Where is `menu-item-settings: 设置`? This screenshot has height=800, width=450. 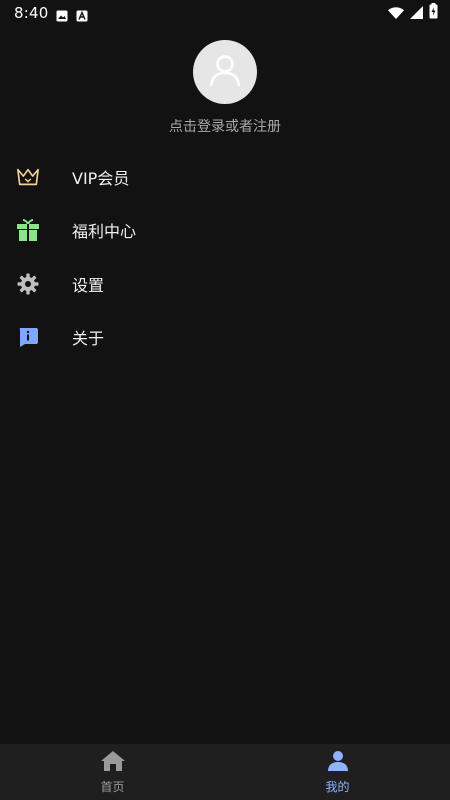
menu-item-settings: 设置 is located at coordinates (225, 284).